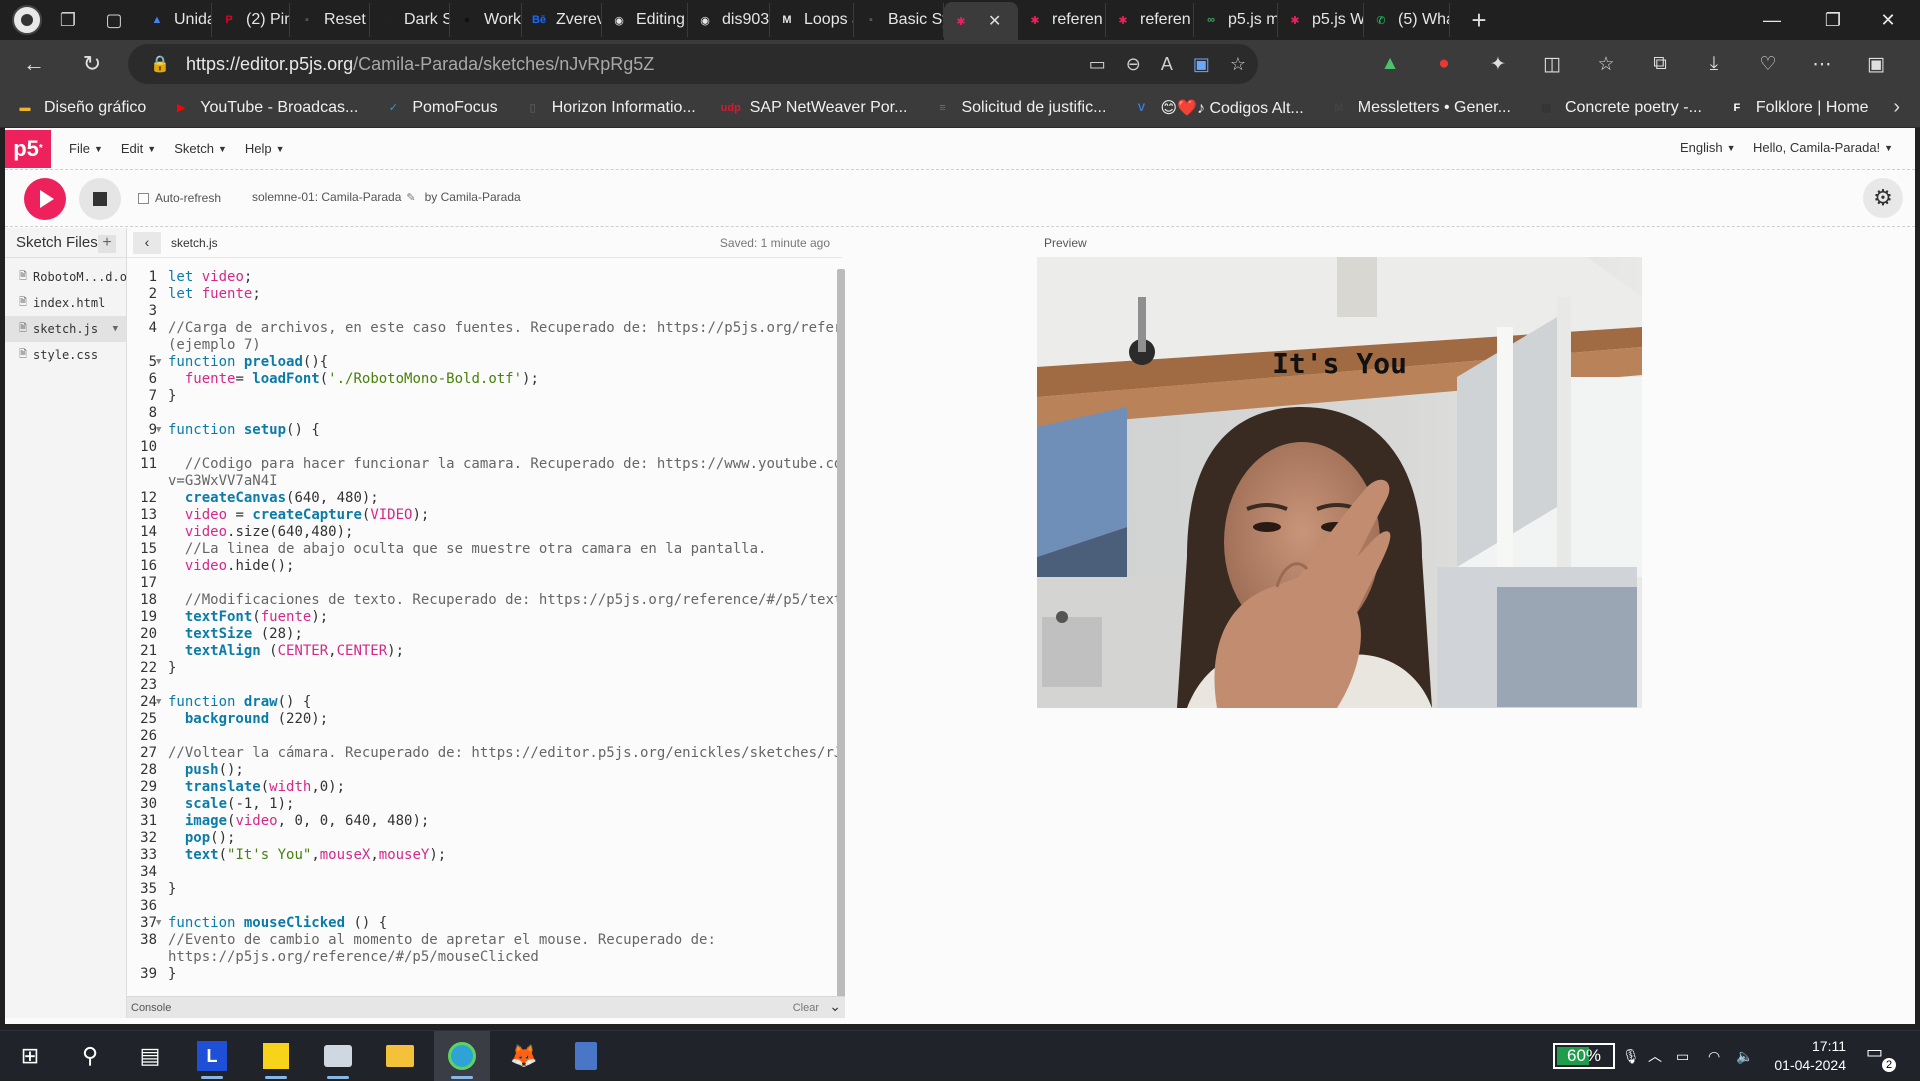 The height and width of the screenshot is (1081, 1920). I want to click on file-item: 🗎 style.css, so click(65, 355).